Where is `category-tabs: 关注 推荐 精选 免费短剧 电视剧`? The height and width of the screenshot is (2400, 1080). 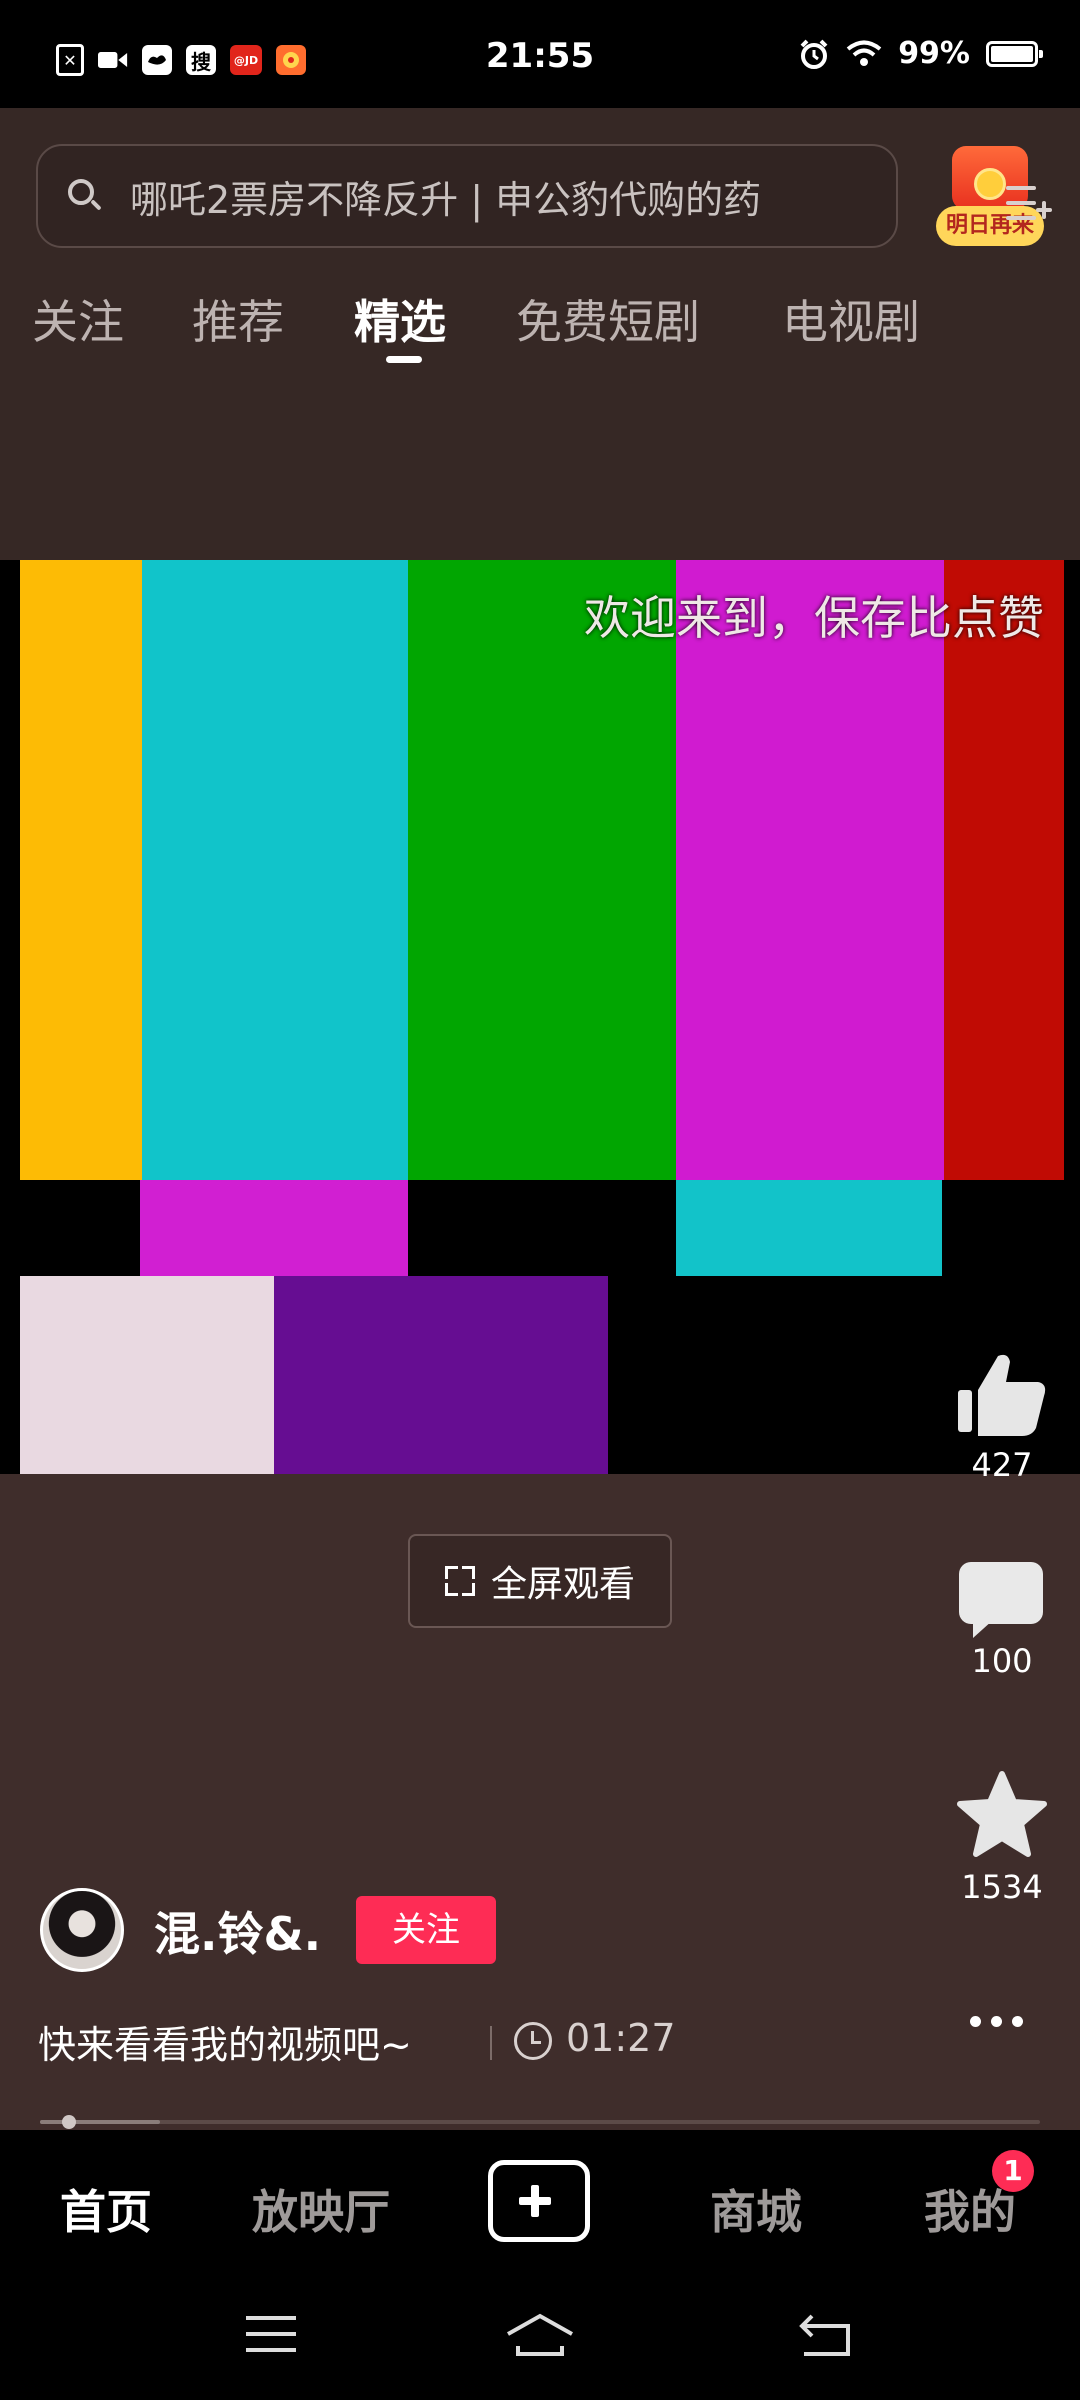
category-tabs: 关注 推荐 精选 免费短剧 电视剧 is located at coordinates (540, 316).